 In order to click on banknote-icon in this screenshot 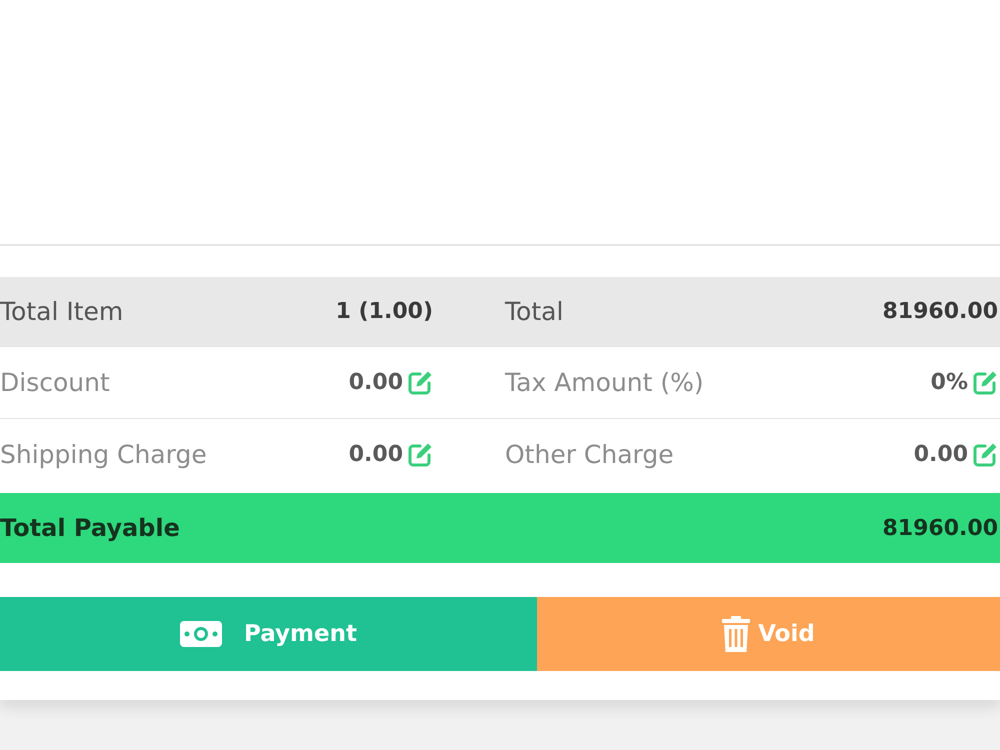, I will do `click(201, 634)`.